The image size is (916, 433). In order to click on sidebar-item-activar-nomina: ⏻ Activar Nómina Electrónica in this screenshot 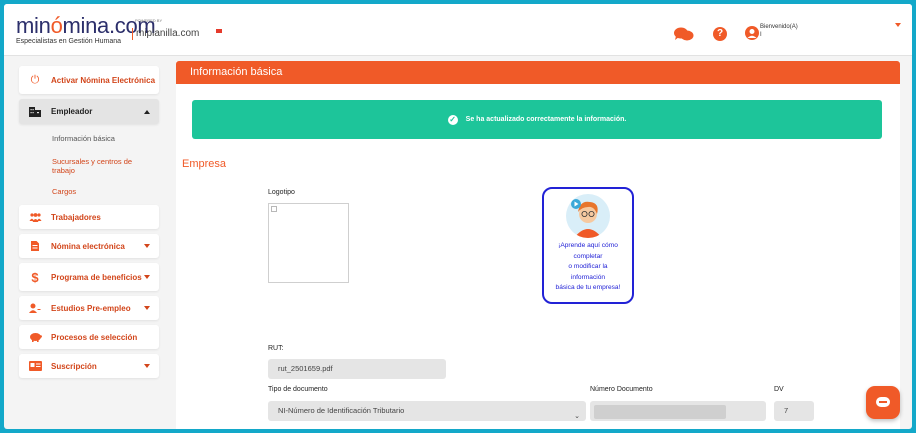, I will do `click(89, 80)`.